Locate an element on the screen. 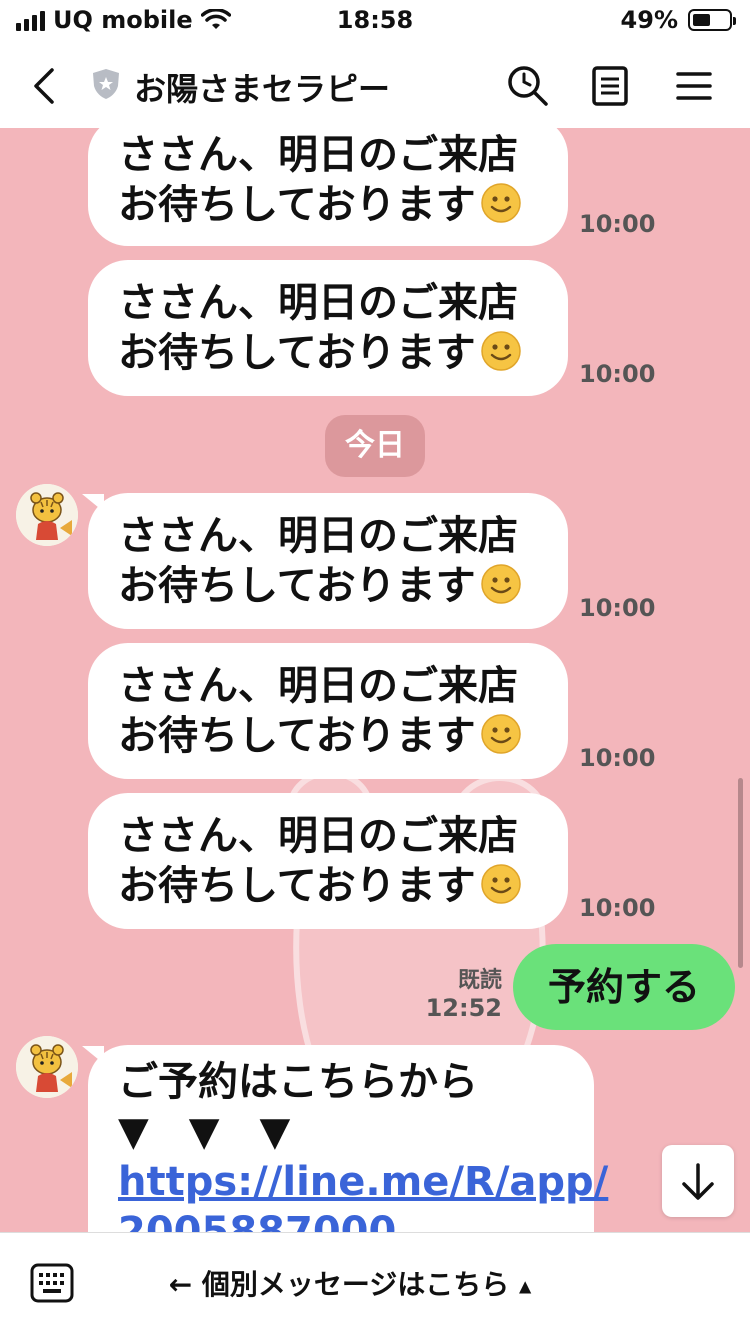 The image size is (750, 1335). my-message-bubble: 予約する is located at coordinates (624, 987).